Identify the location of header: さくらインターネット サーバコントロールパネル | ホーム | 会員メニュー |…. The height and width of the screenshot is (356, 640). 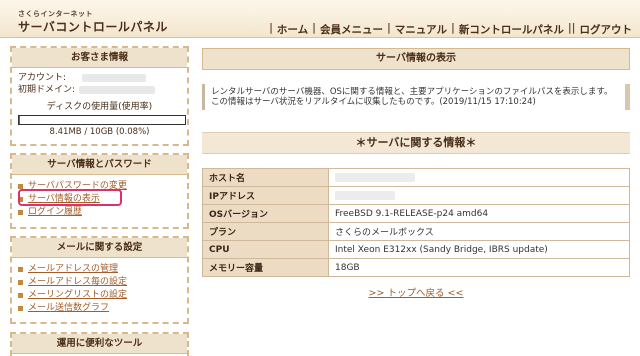
(320, 19).